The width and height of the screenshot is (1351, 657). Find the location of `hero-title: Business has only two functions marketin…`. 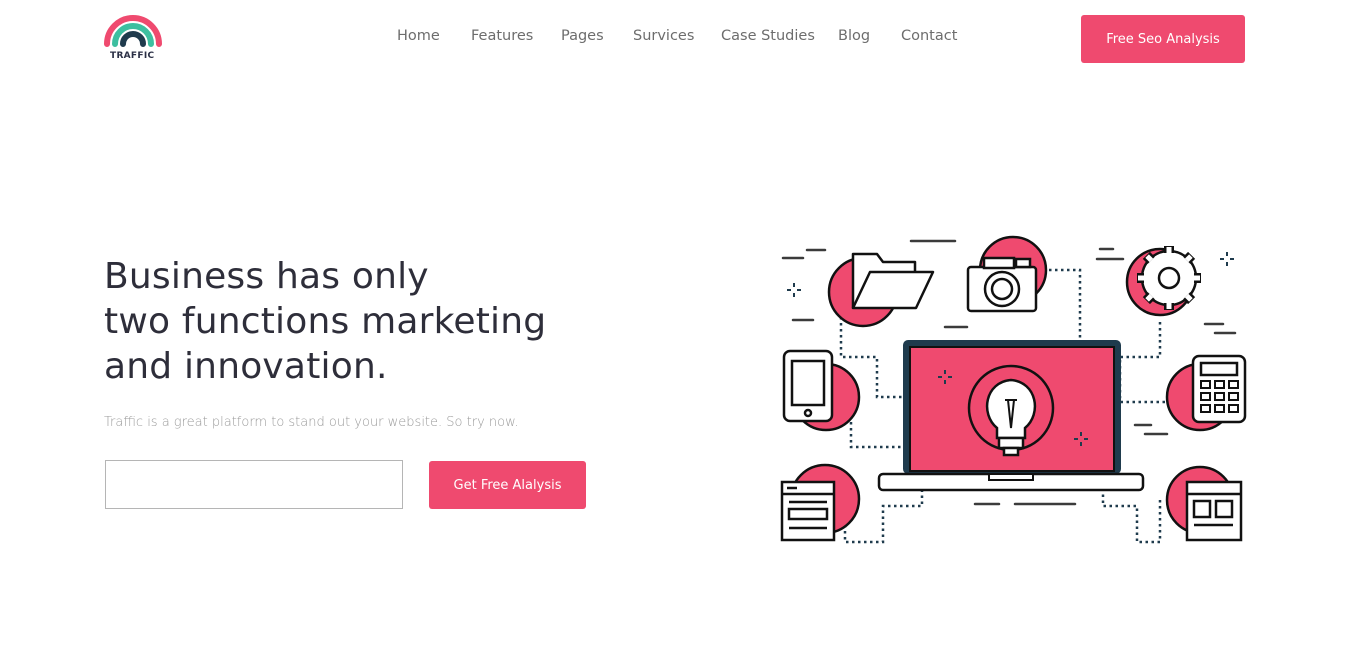

hero-title: Business has only two functions marketin… is located at coordinates (364, 321).